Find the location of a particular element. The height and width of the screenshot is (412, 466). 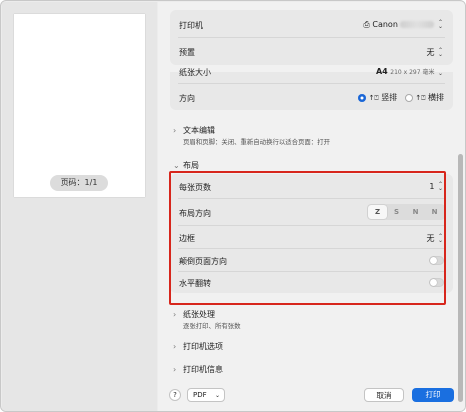

layout-section-header: ⌄ 布局 is located at coordinates (186, 165).